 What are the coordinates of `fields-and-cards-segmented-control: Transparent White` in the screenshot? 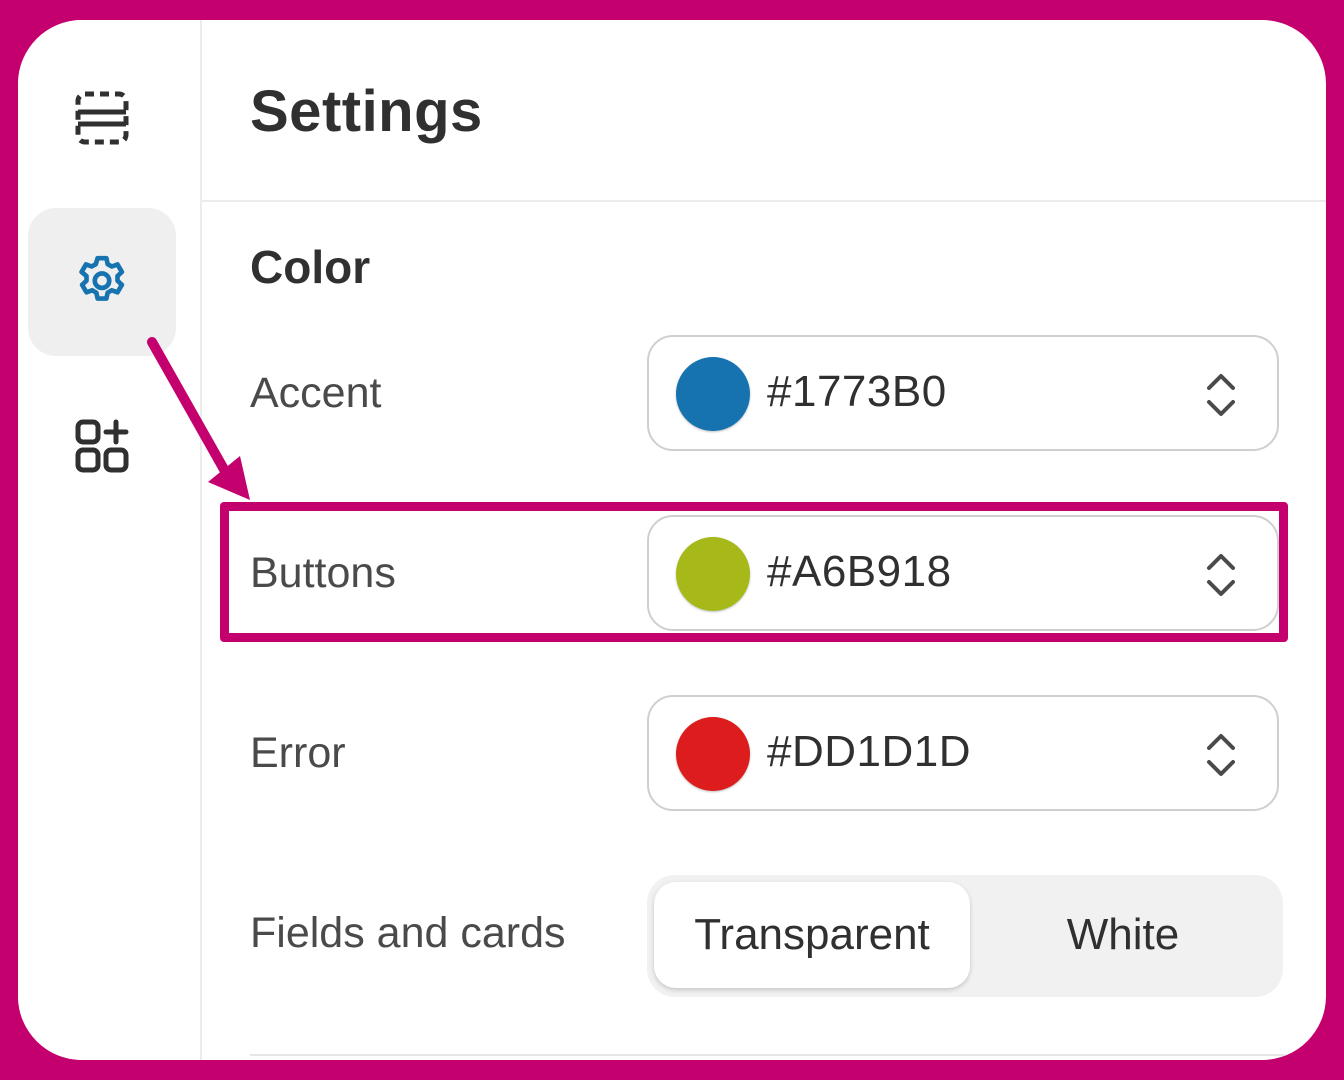 It's located at (965, 936).